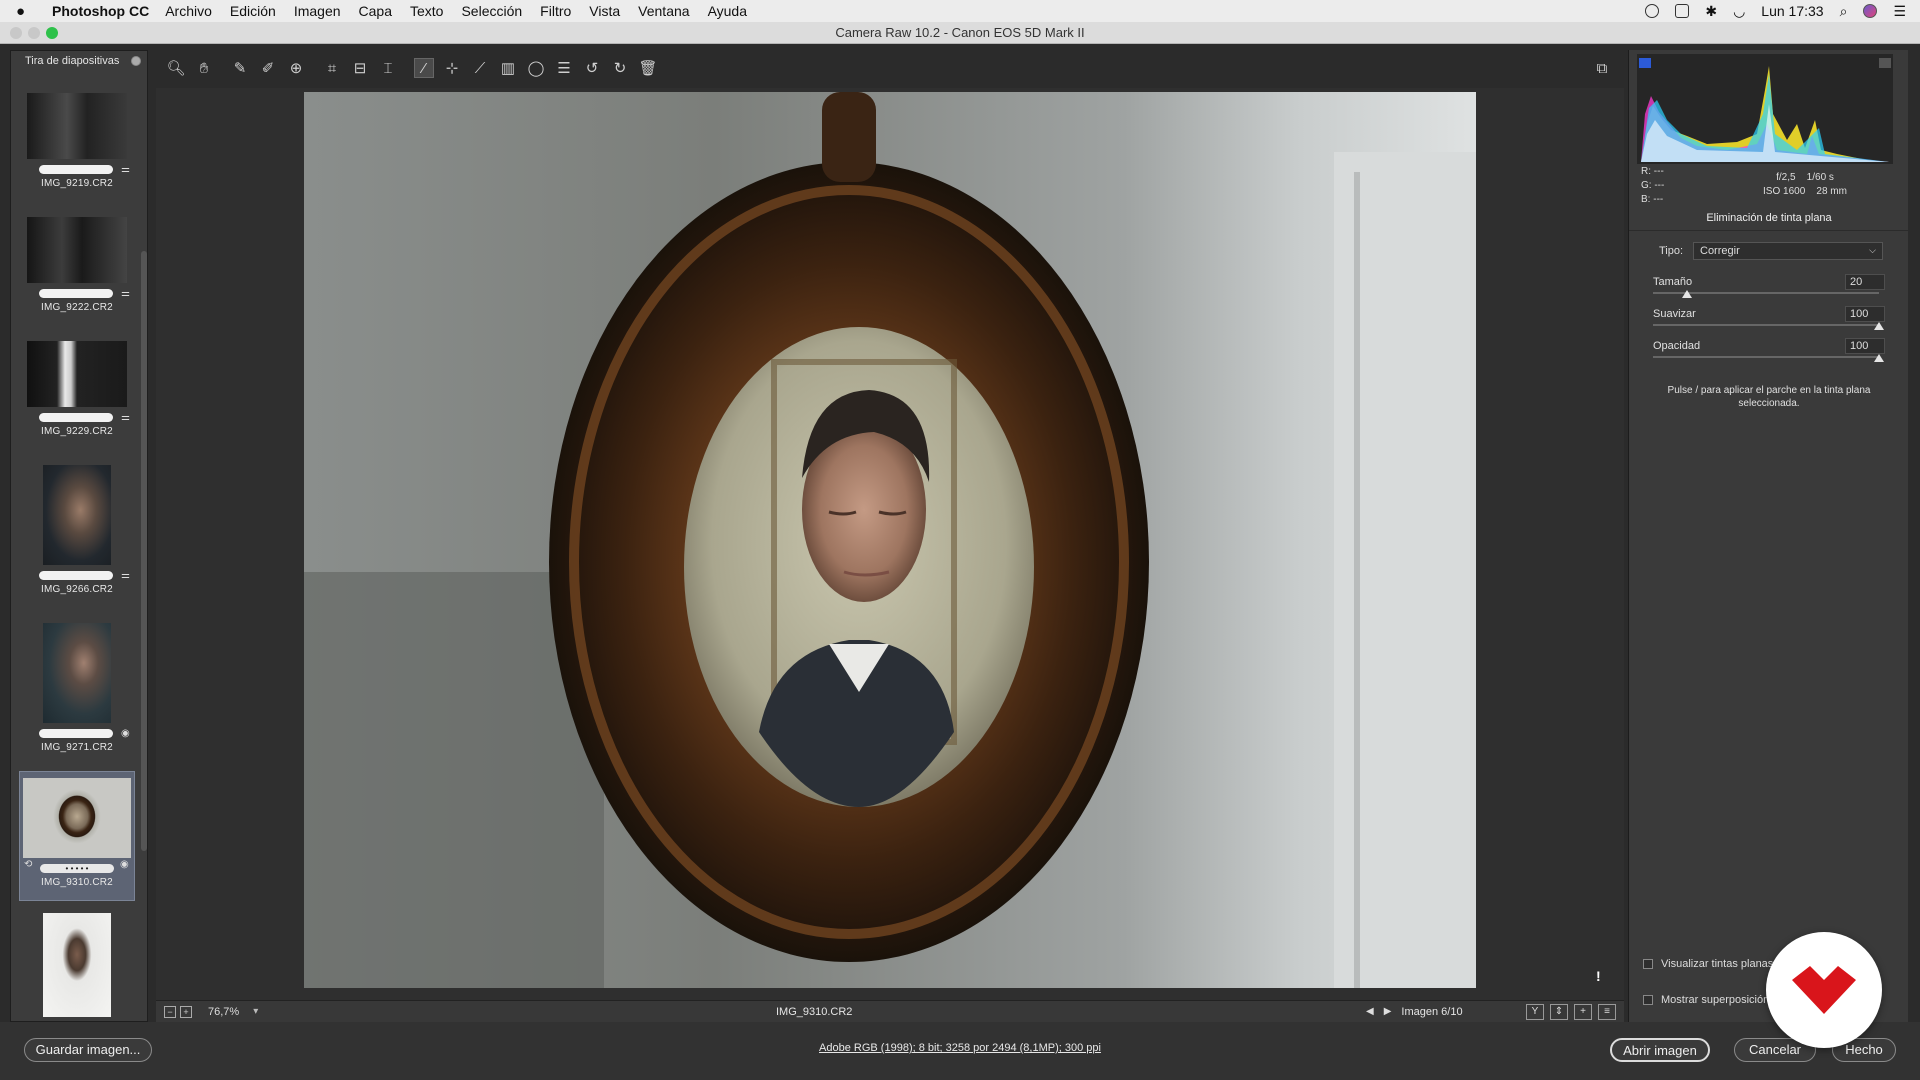 This screenshot has height=1080, width=1920. Describe the element at coordinates (77, 141) in the screenshot. I see `filmstrip-item: ⚌ IMG_9219.CR2` at that location.